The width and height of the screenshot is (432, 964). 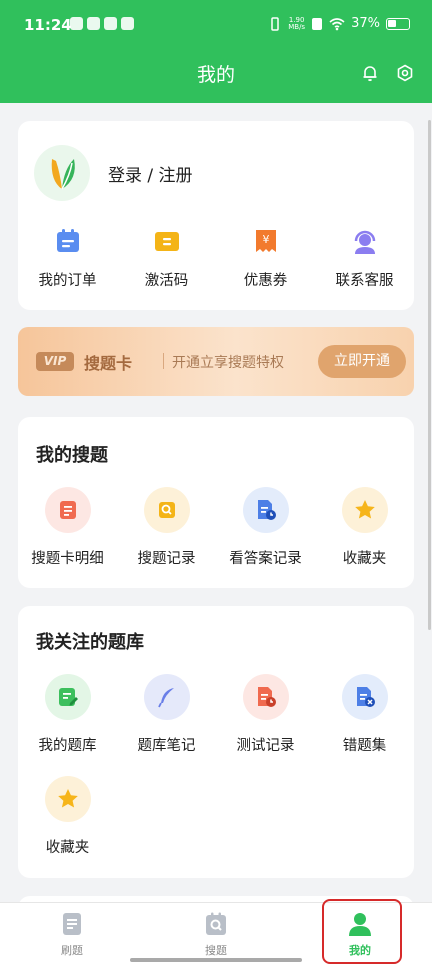 What do you see at coordinates (55, 361) in the screenshot?
I see `vip-badge: VIP` at bounding box center [55, 361].